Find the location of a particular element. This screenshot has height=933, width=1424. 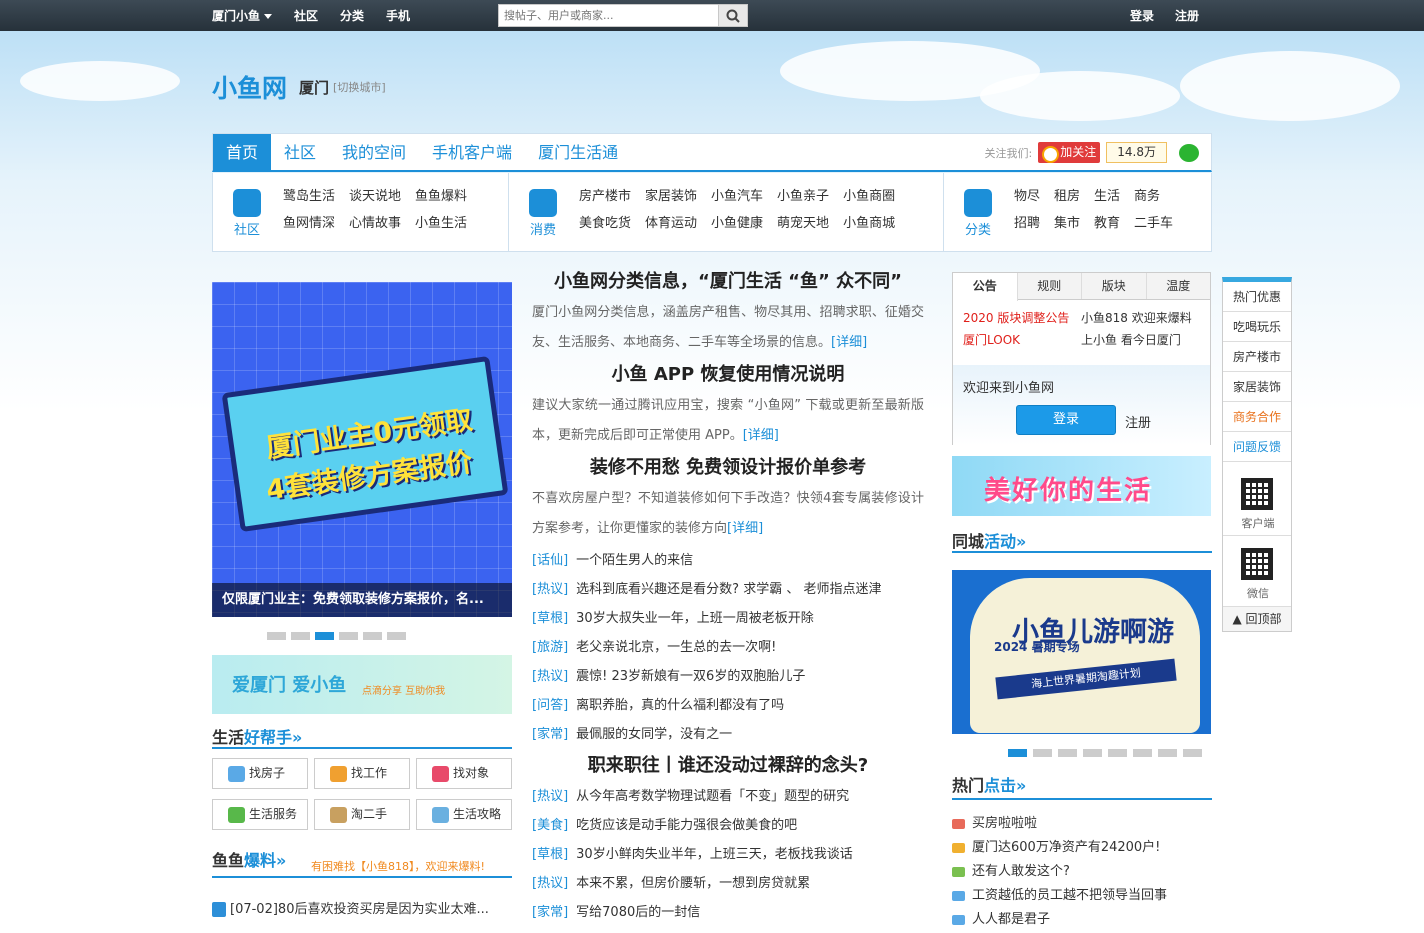

hot-item: 工资越低的员工越不把领导当回事 is located at coordinates (1082, 896).